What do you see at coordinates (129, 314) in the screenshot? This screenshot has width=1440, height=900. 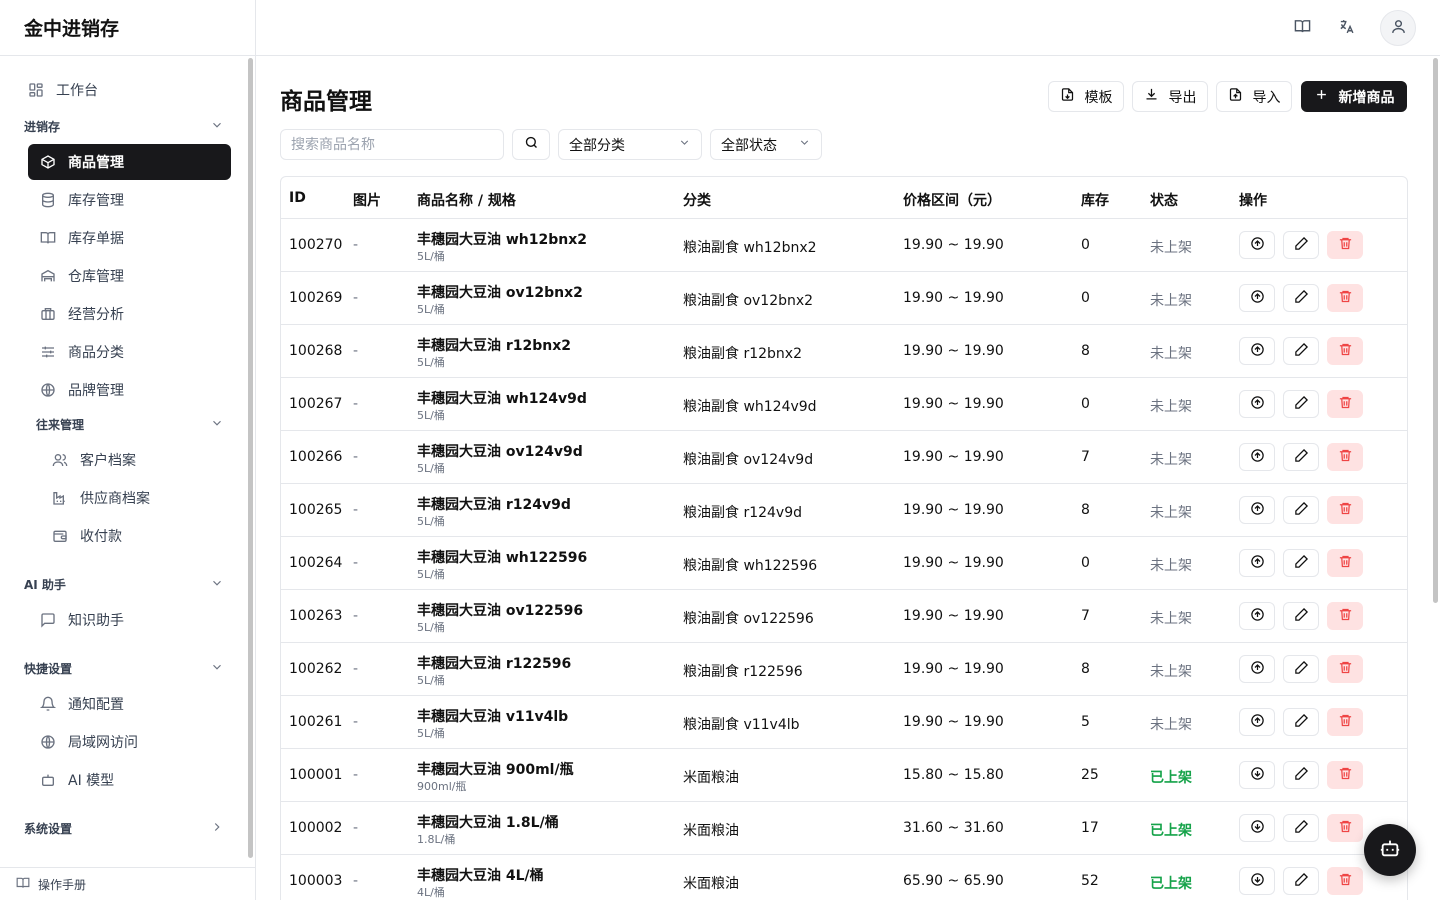 I see `sidebar-item-analysis: 经营分析` at bounding box center [129, 314].